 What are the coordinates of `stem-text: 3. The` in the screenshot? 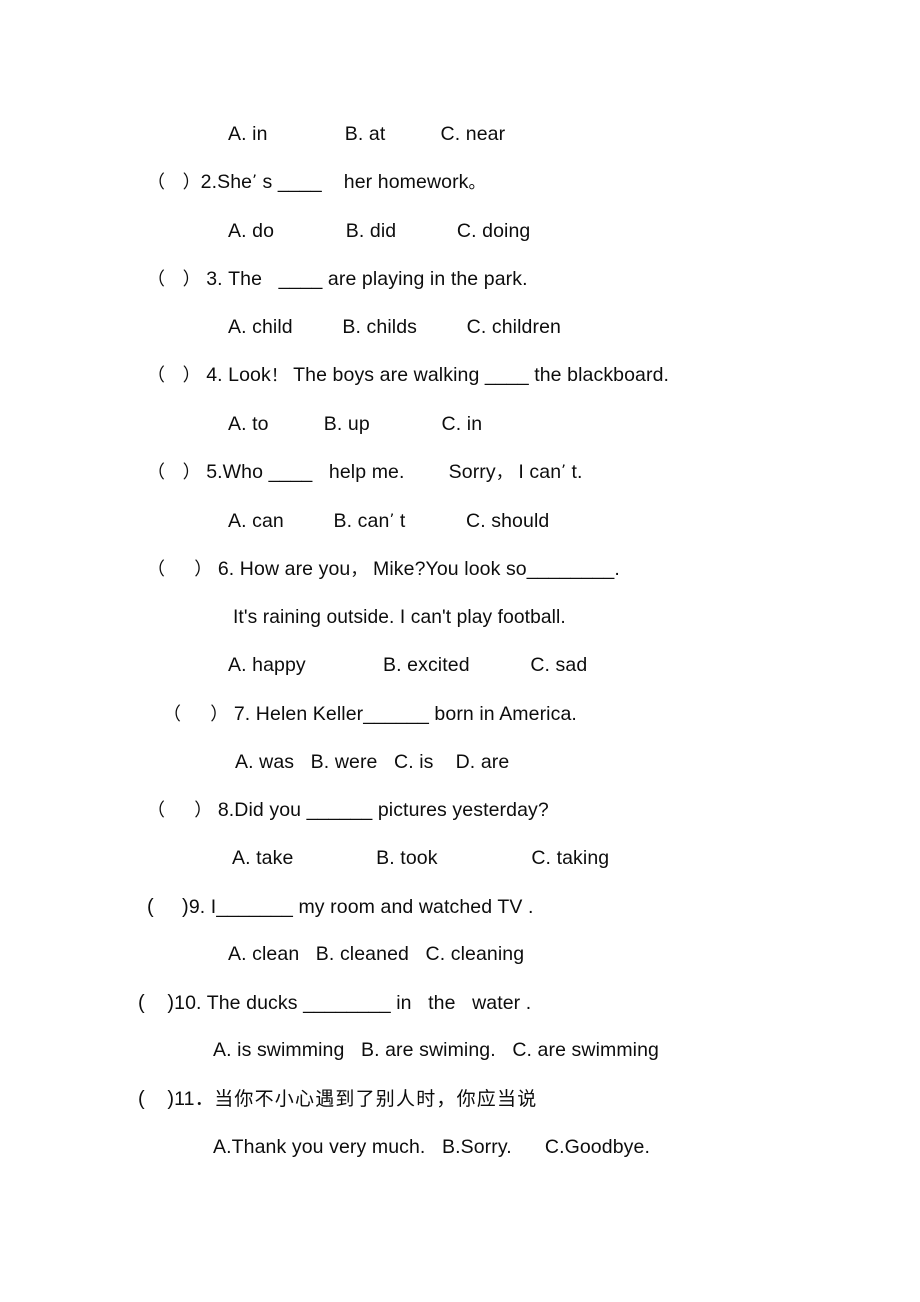 It's located at (239, 279).